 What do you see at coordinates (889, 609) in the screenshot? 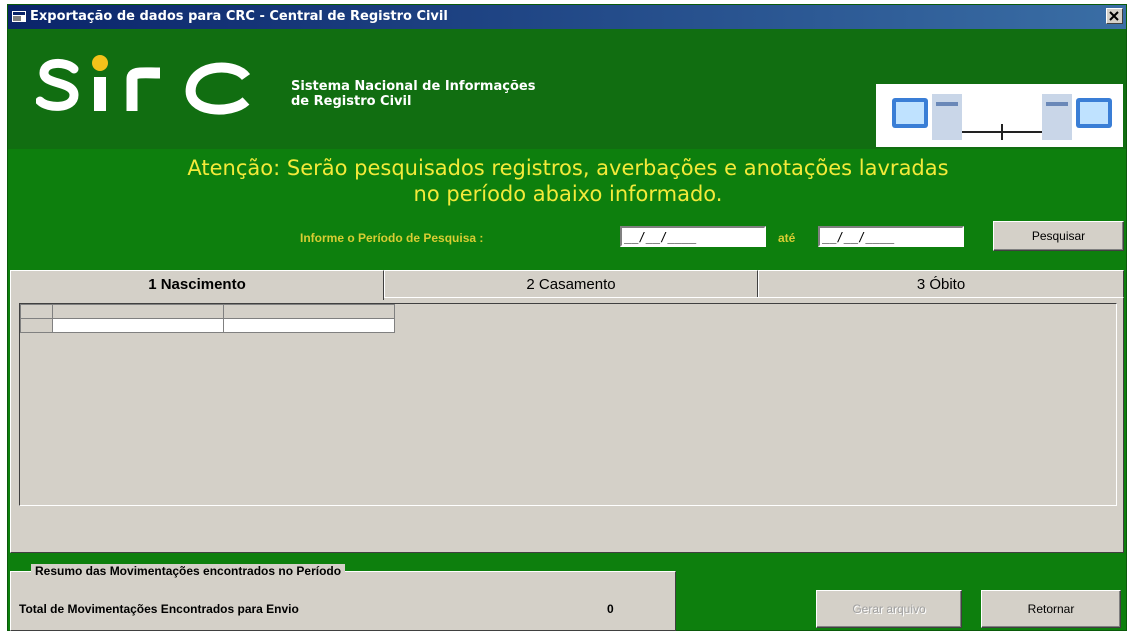
I see `generate-file-button: Gerar arquivo` at bounding box center [889, 609].